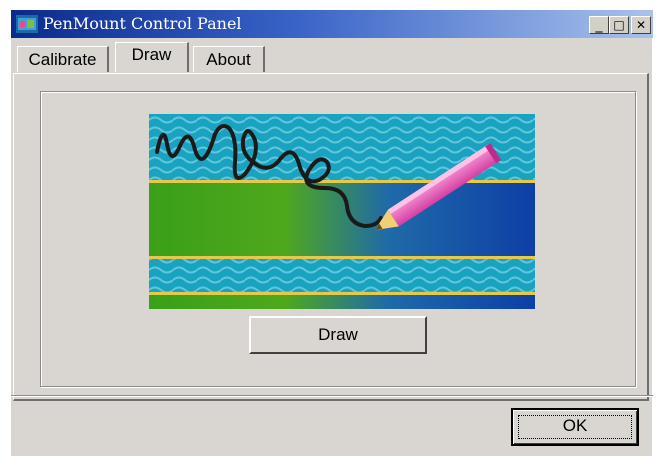 The width and height of the screenshot is (656, 456). What do you see at coordinates (599, 25) in the screenshot?
I see `minimize-button: _` at bounding box center [599, 25].